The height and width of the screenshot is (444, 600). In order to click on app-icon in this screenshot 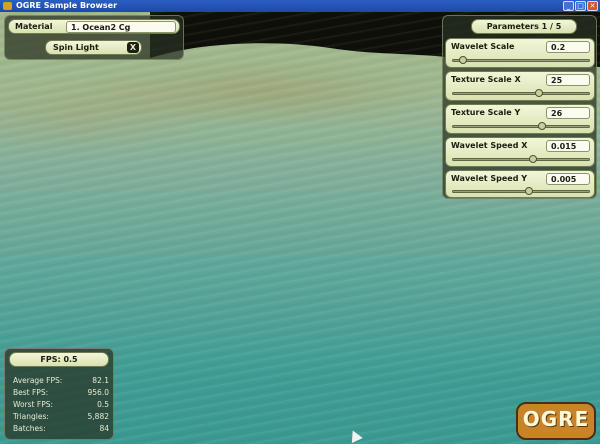, I will do `click(7, 6)`.